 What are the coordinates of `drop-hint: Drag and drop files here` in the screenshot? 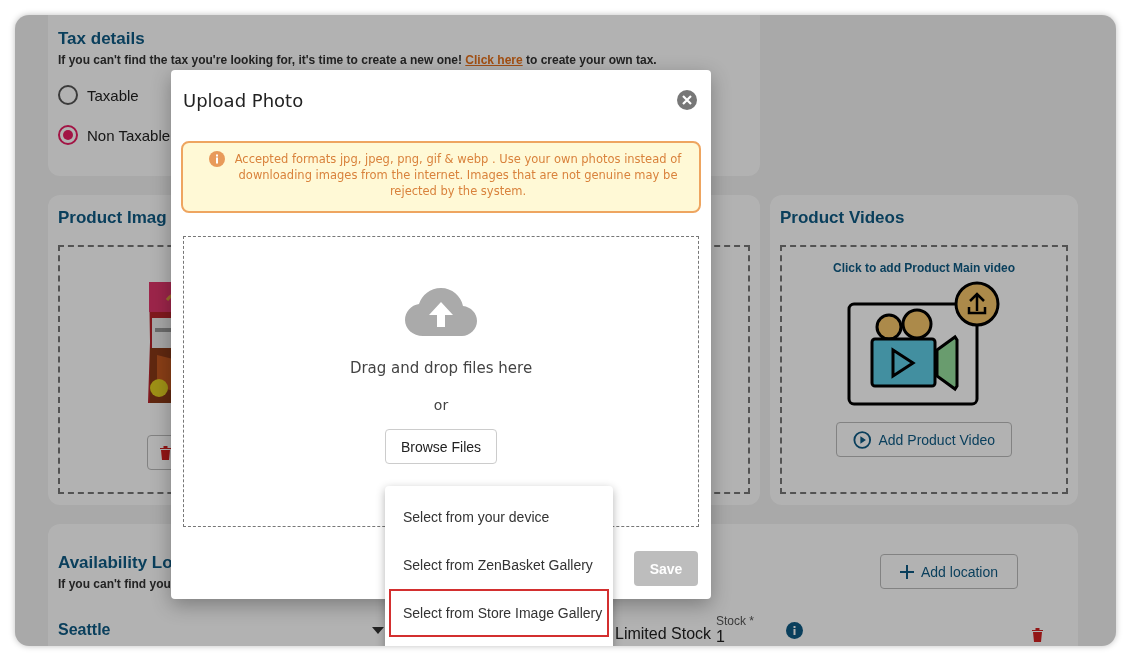 It's located at (441, 368).